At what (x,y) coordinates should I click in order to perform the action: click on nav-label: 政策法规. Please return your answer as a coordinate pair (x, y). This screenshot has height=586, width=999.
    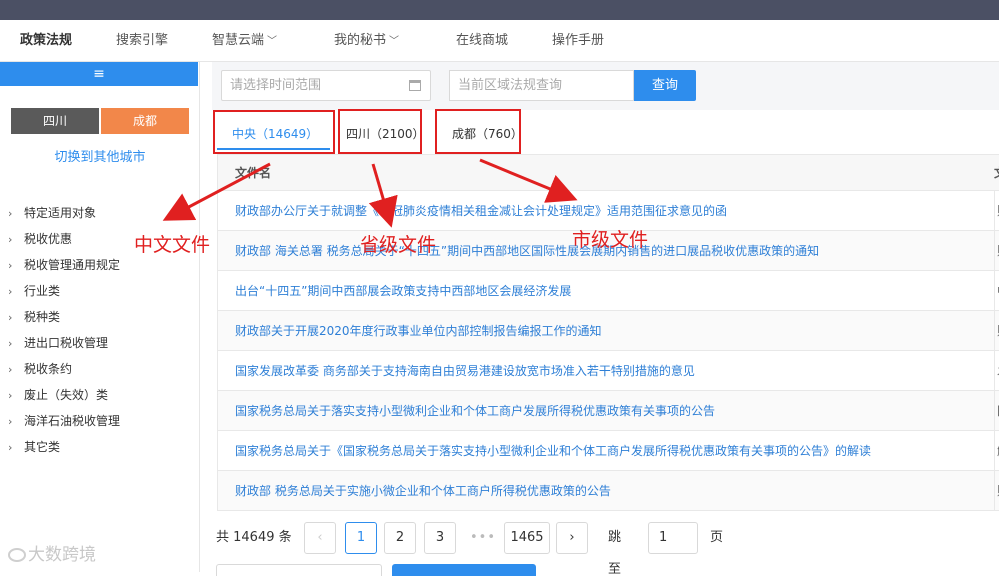
    Looking at the image, I should click on (46, 40).